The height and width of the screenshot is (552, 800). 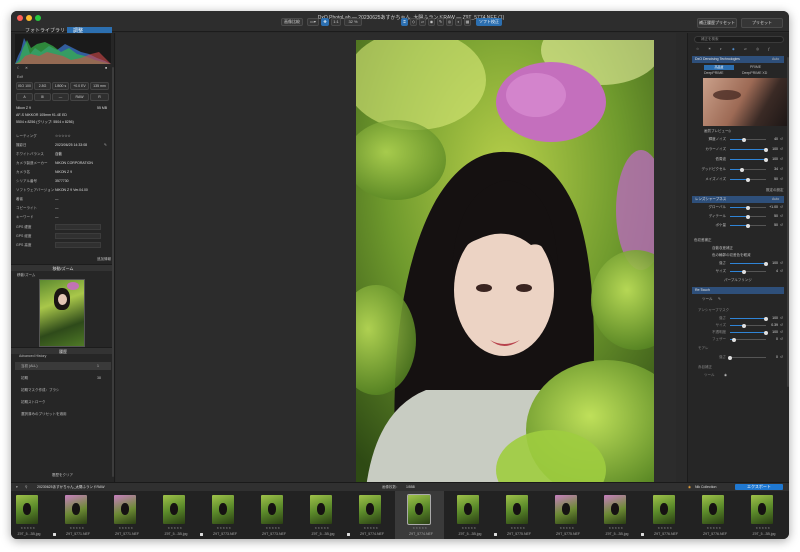 I want to click on view-mode-button: ▭▾, so click(x=313, y=22).